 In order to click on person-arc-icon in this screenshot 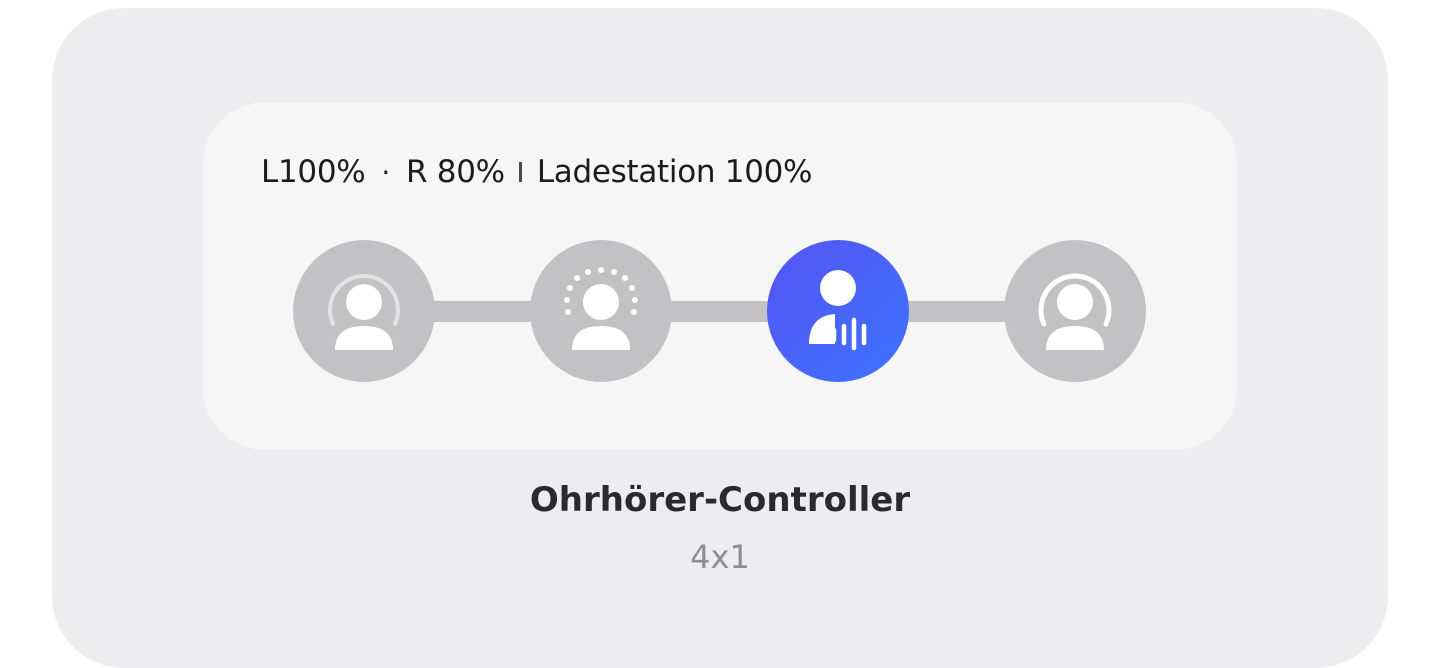, I will do `click(364, 312)`.